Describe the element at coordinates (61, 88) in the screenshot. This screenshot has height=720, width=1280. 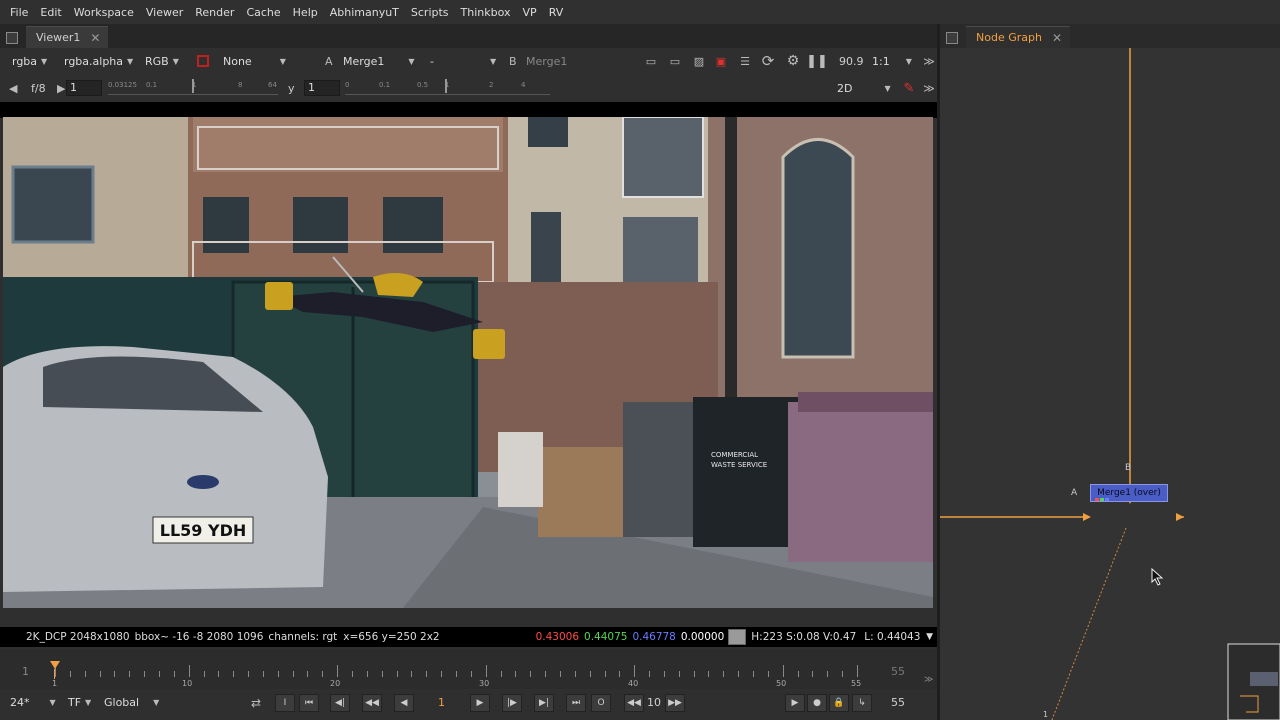
I see `fstop-right-icon: ▶` at that location.